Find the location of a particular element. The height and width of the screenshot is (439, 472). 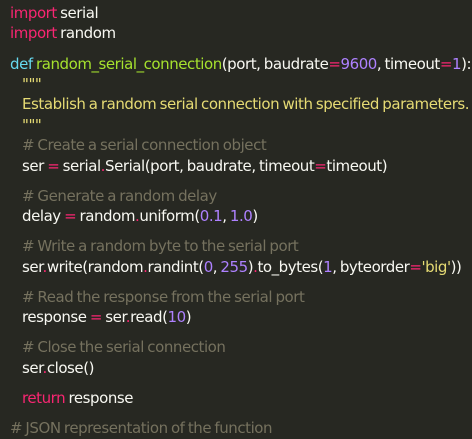

code-text: , is located at coordinates (226, 216).